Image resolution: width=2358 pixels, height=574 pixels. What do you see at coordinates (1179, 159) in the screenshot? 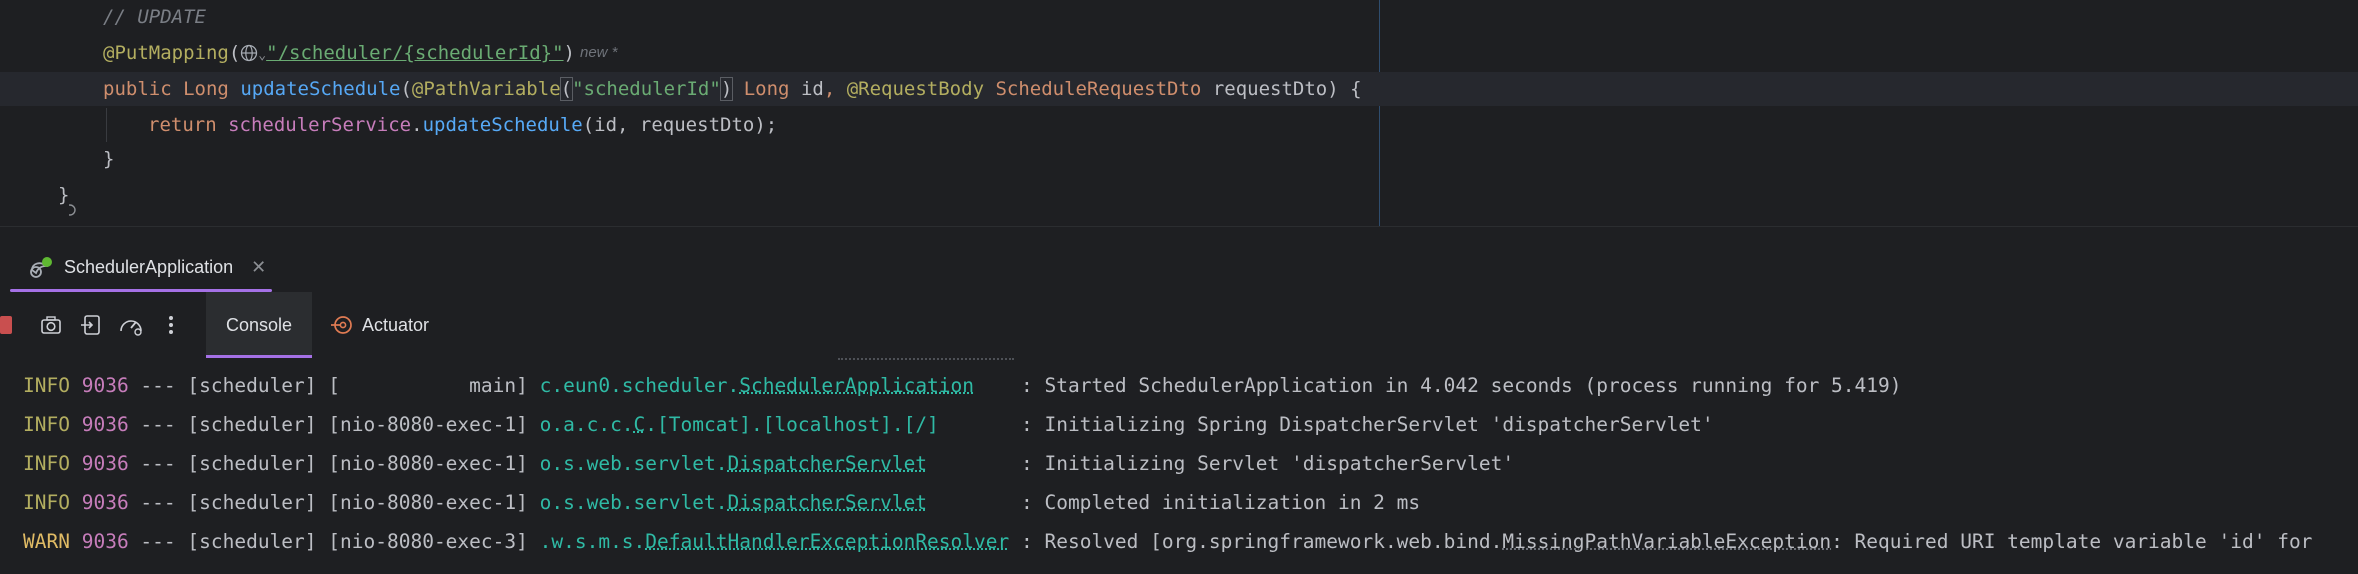
I see `code-line-close-method: }` at bounding box center [1179, 159].